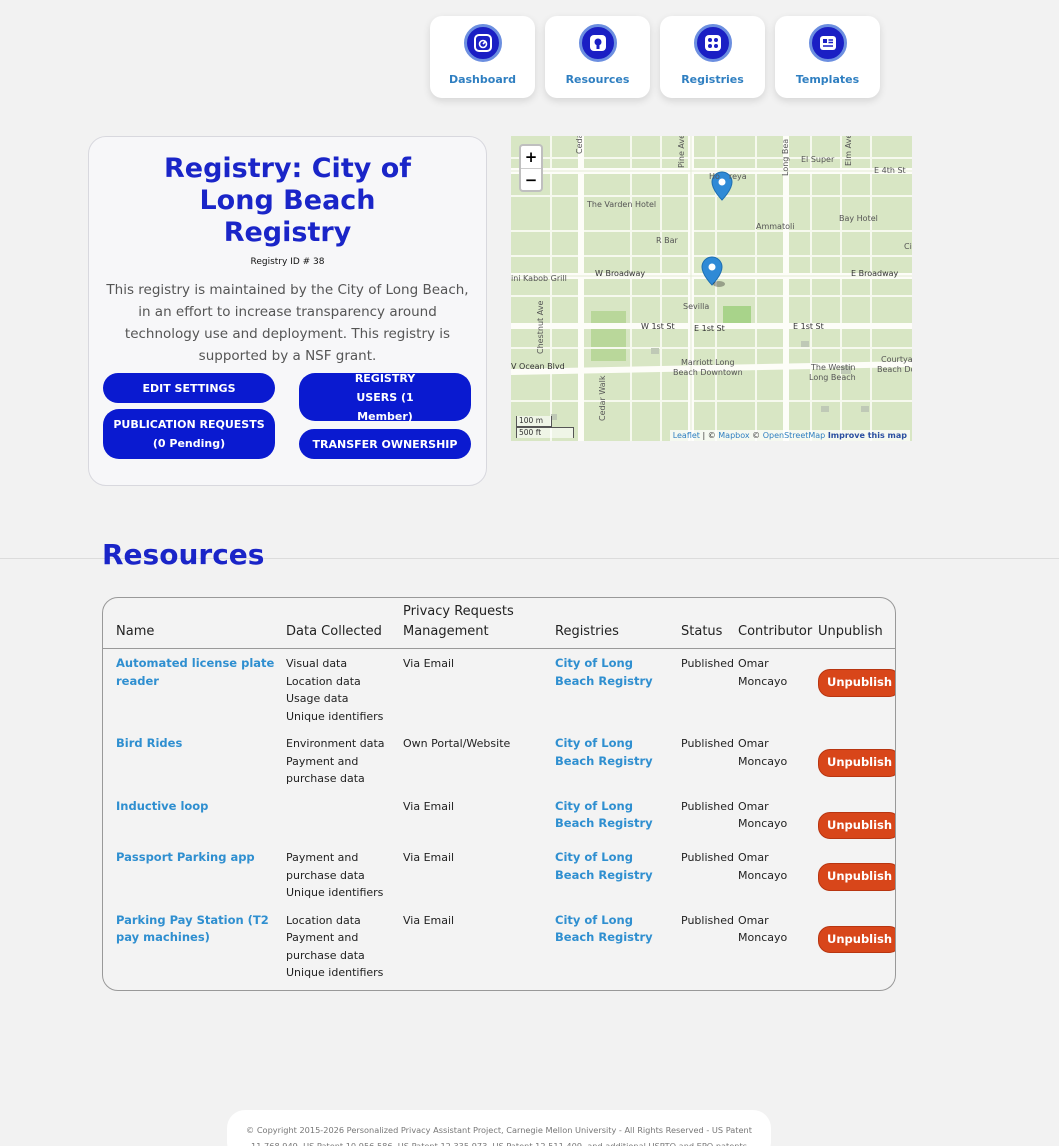  Describe the element at coordinates (894, 369) in the screenshot. I see `map-label: Beach Dc` at that location.